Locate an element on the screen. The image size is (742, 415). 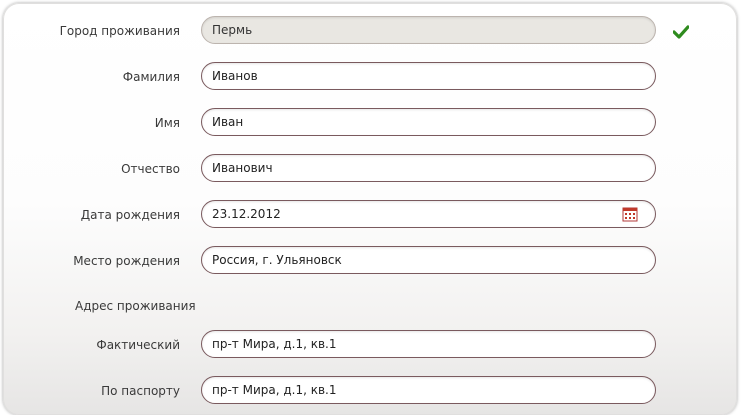
last-name-input: Иванов is located at coordinates (428, 76).